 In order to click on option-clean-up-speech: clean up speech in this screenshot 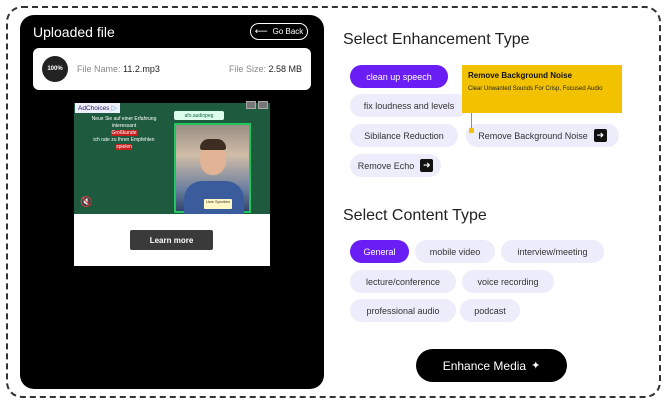, I will do `click(399, 76)`.